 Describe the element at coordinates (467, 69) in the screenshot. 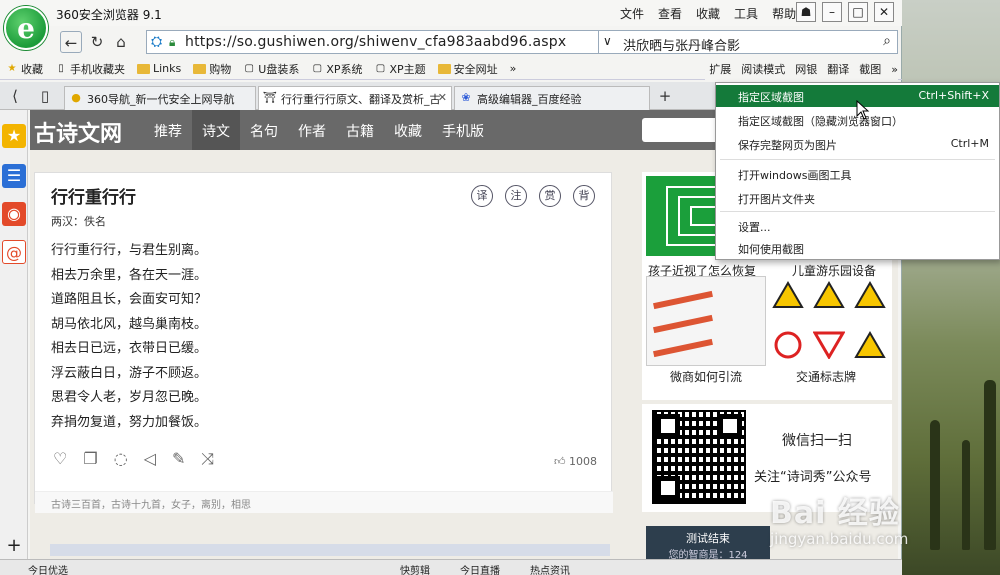

I see `bookmark-safe-sites: 安全网址` at that location.